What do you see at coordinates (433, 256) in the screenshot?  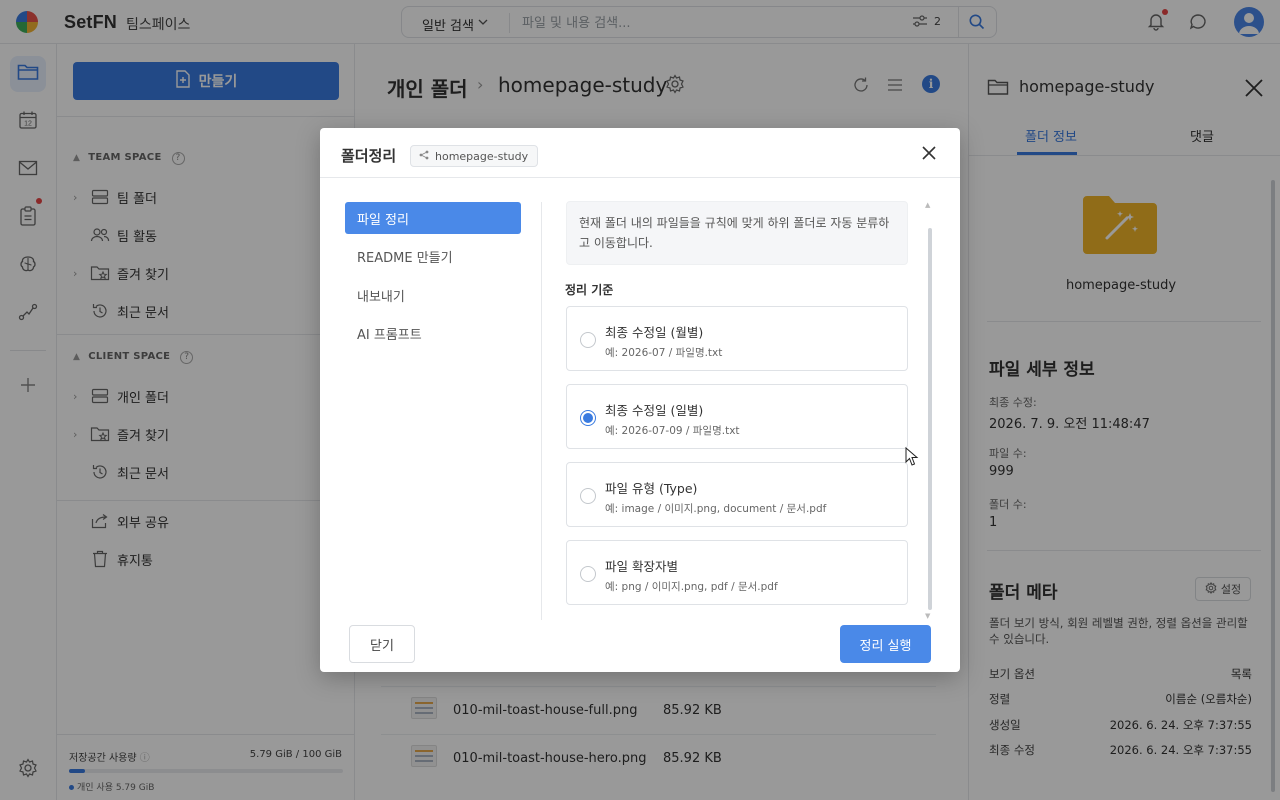 I see `nav-create-readme: README 만들기` at bounding box center [433, 256].